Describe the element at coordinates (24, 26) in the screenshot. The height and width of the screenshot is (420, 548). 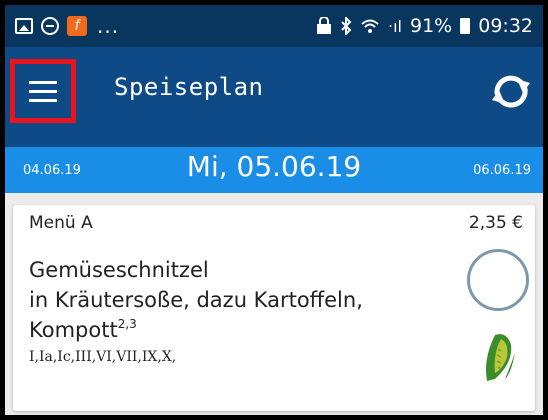
I see `image-icon` at that location.